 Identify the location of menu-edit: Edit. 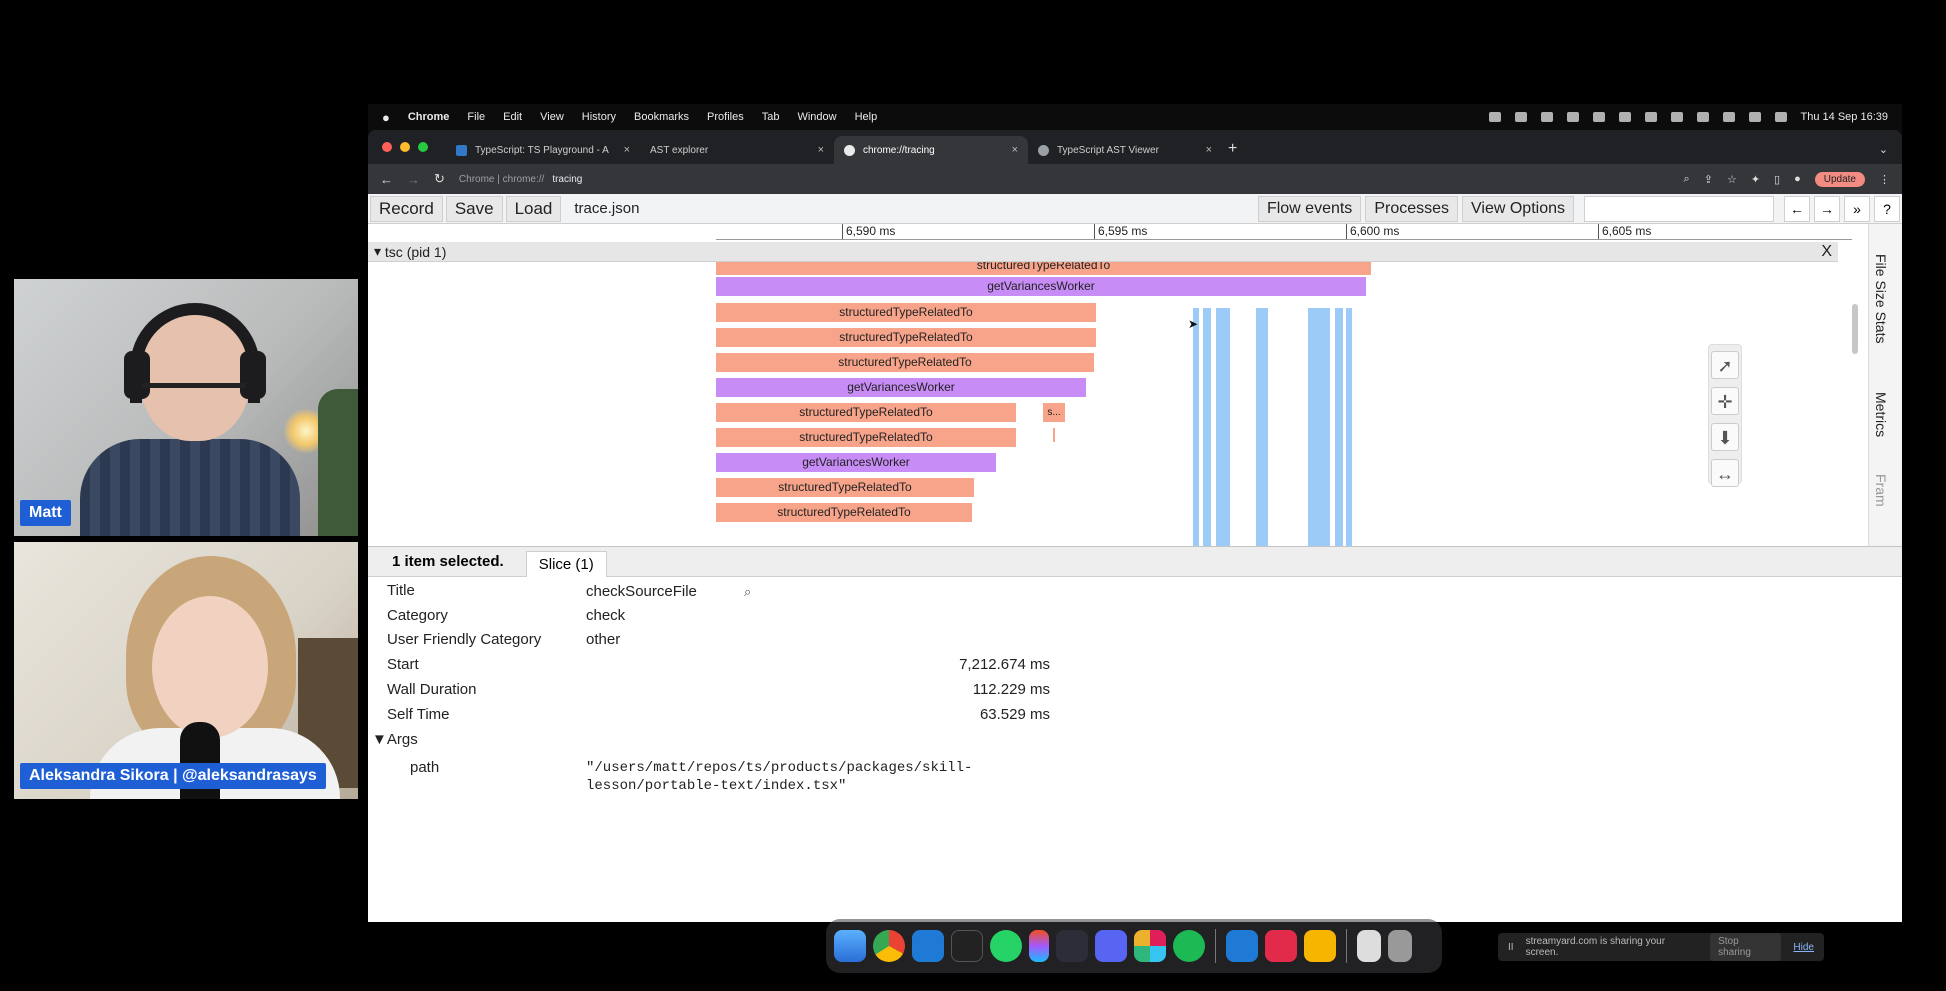
(512, 117).